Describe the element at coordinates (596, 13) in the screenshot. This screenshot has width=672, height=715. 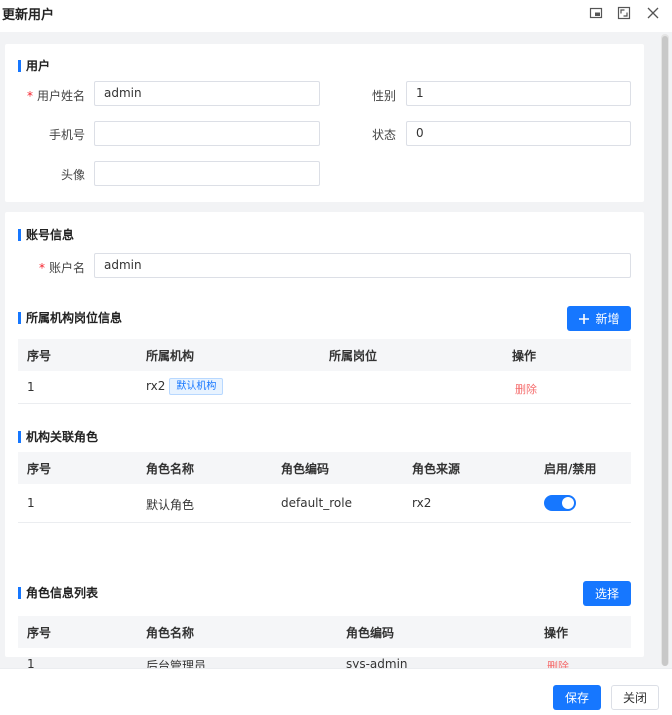
I see `restore-window-icon` at that location.